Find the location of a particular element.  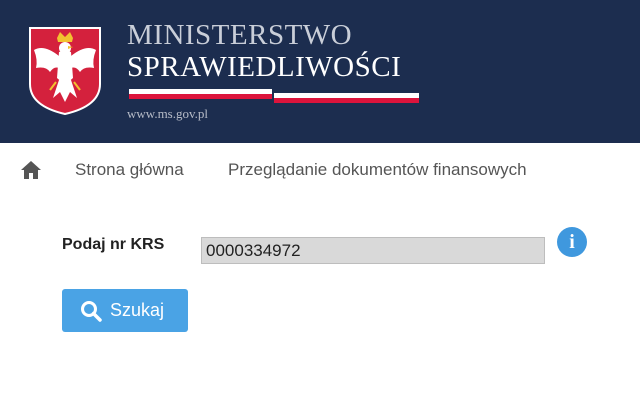

flag-stripe-icon is located at coordinates (274, 96).